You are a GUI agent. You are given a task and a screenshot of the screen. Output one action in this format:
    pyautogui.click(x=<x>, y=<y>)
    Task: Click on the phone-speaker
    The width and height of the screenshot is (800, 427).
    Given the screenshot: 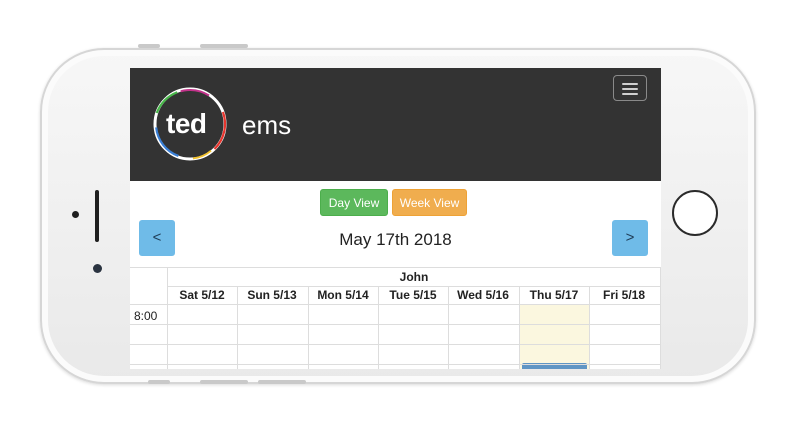 What is the action you would take?
    pyautogui.click(x=97, y=216)
    